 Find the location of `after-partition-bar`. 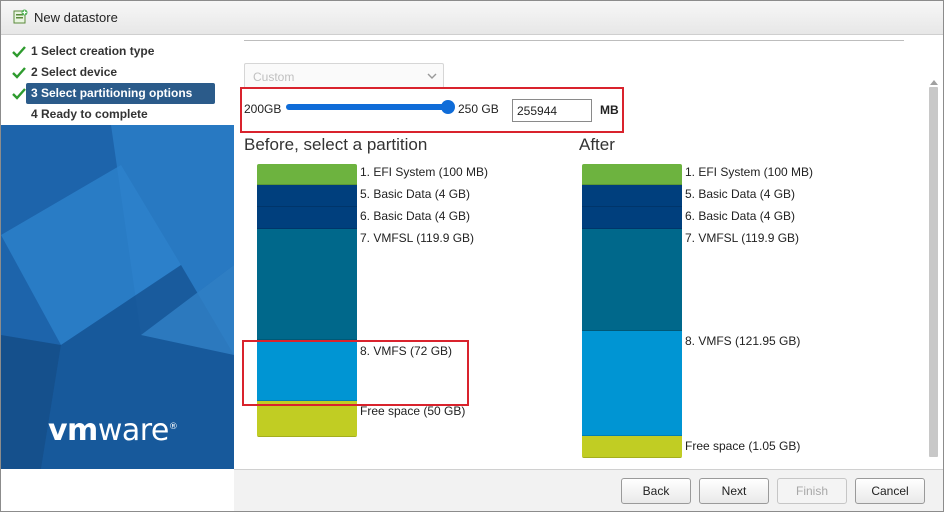

after-partition-bar is located at coordinates (632, 311).